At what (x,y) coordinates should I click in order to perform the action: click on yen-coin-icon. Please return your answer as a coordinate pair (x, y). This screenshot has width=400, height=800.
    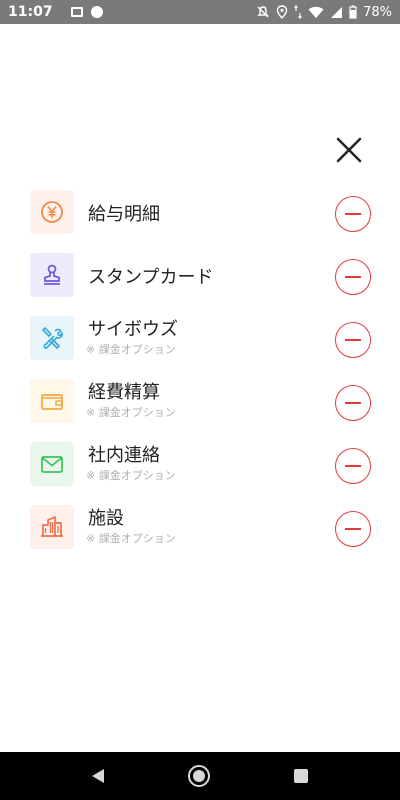
    Looking at the image, I should click on (52, 212).